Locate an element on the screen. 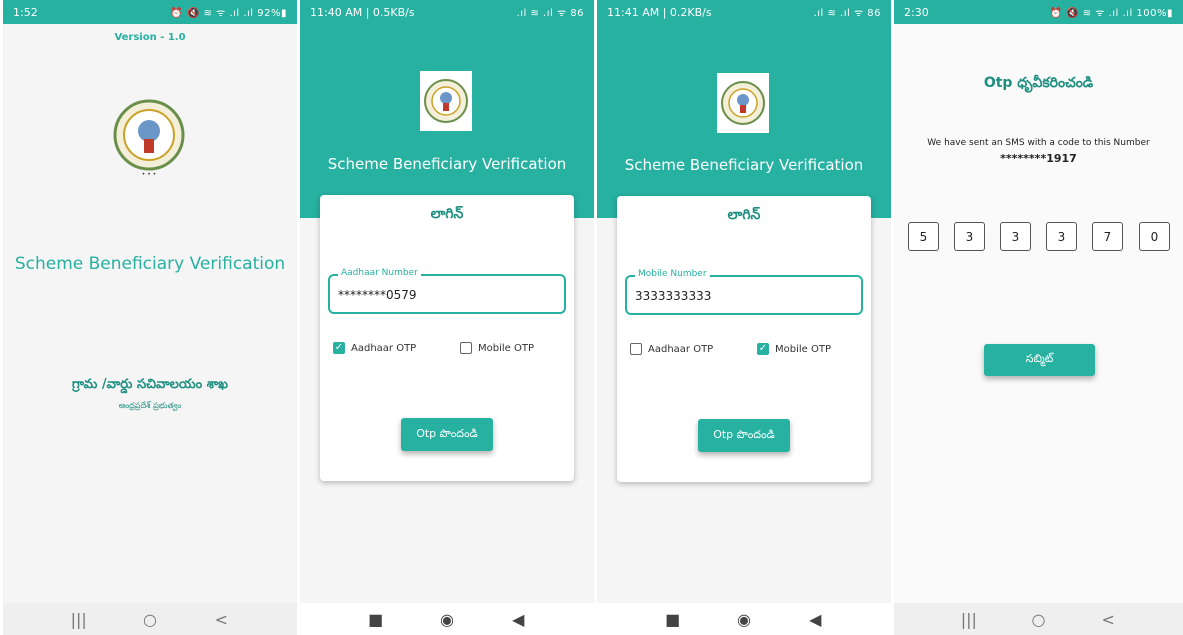 Image resolution: width=1183 pixels, height=635 pixels. field-value: 3333333333 is located at coordinates (673, 296).